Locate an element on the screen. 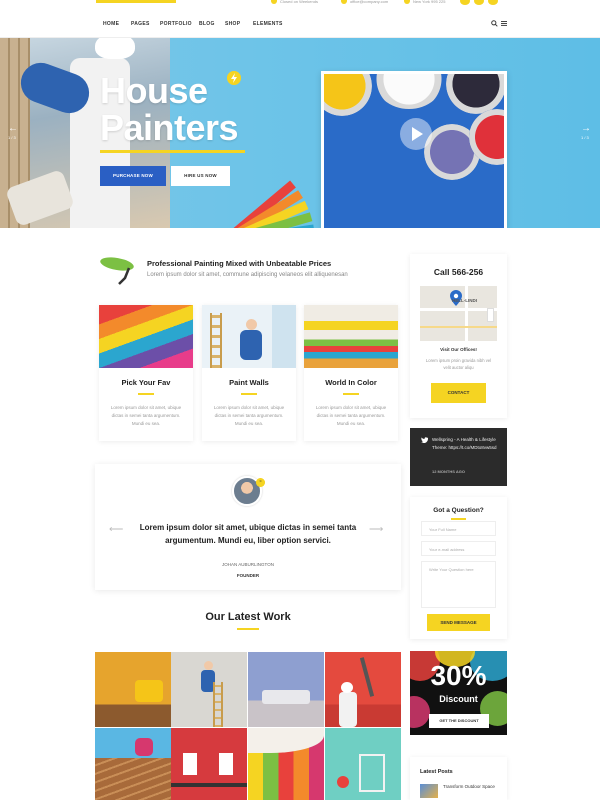 Image resolution: width=600 pixels, height=800 pixels. gallery-item-red-house is located at coordinates (209, 764).